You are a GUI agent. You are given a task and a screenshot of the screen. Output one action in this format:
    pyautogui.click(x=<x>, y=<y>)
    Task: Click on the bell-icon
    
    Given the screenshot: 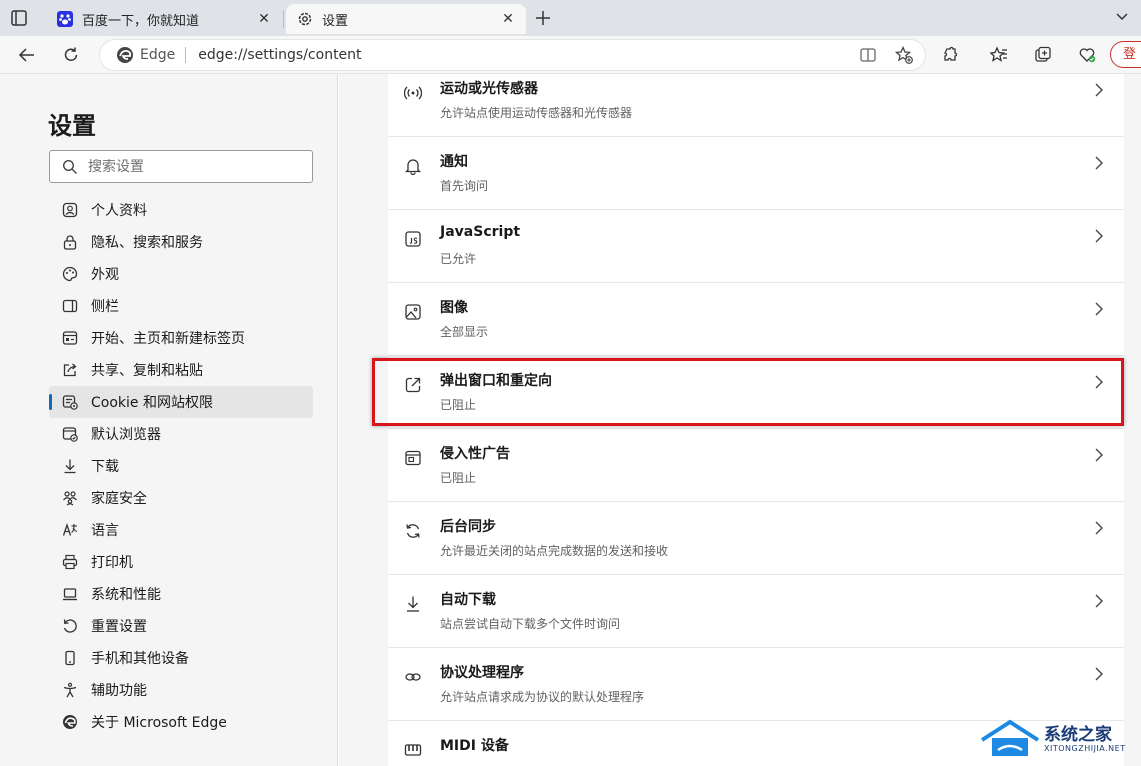 What is the action you would take?
    pyautogui.click(x=413, y=166)
    